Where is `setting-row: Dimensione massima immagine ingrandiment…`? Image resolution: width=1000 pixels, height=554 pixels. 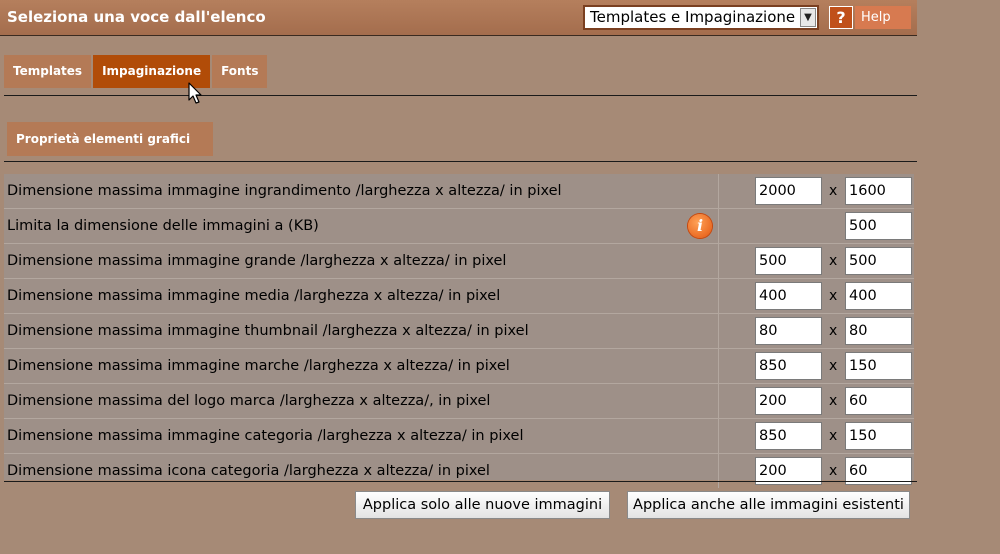
setting-row: Dimensione massima immagine ingrandiment… is located at coordinates (459, 191).